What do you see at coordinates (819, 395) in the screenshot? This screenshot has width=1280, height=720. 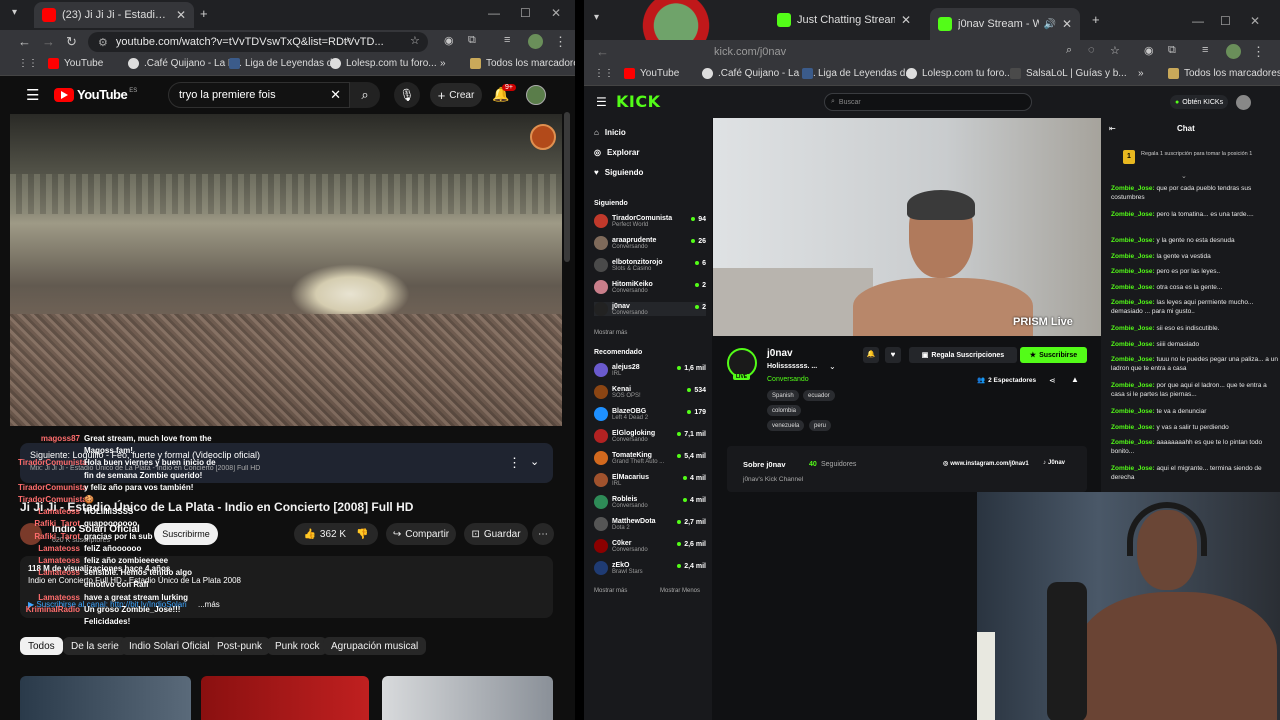 I see `tag: ecuador` at bounding box center [819, 395].